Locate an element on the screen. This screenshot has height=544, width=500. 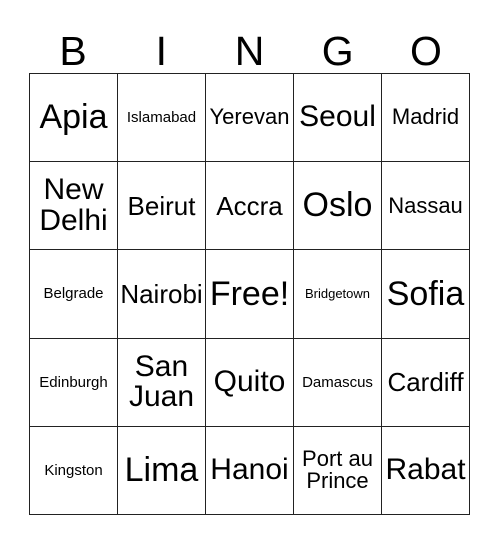
bingo-cell-label: Rabat is located at coordinates (425, 470).